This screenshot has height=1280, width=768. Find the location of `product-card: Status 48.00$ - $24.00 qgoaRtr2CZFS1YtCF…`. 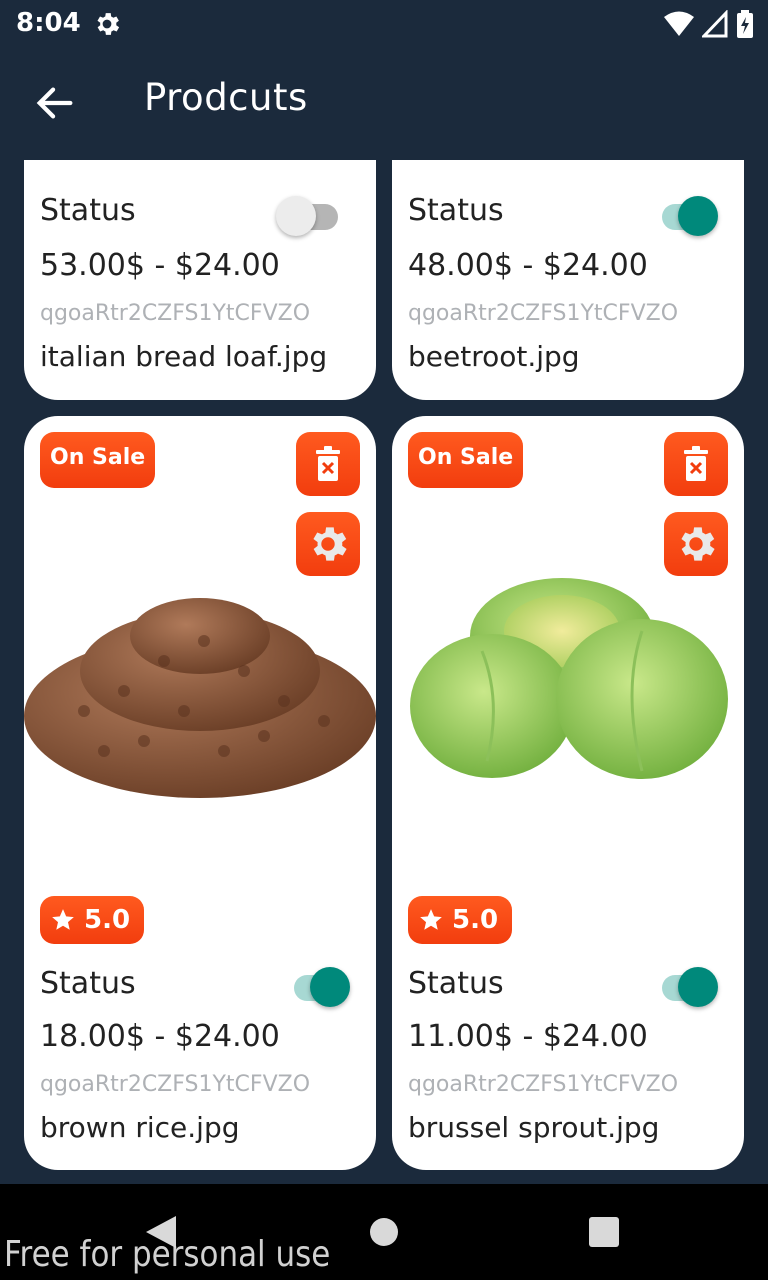

product-card: Status 48.00$ - $24.00 qgoaRtr2CZFS1YtCF… is located at coordinates (568, 280).